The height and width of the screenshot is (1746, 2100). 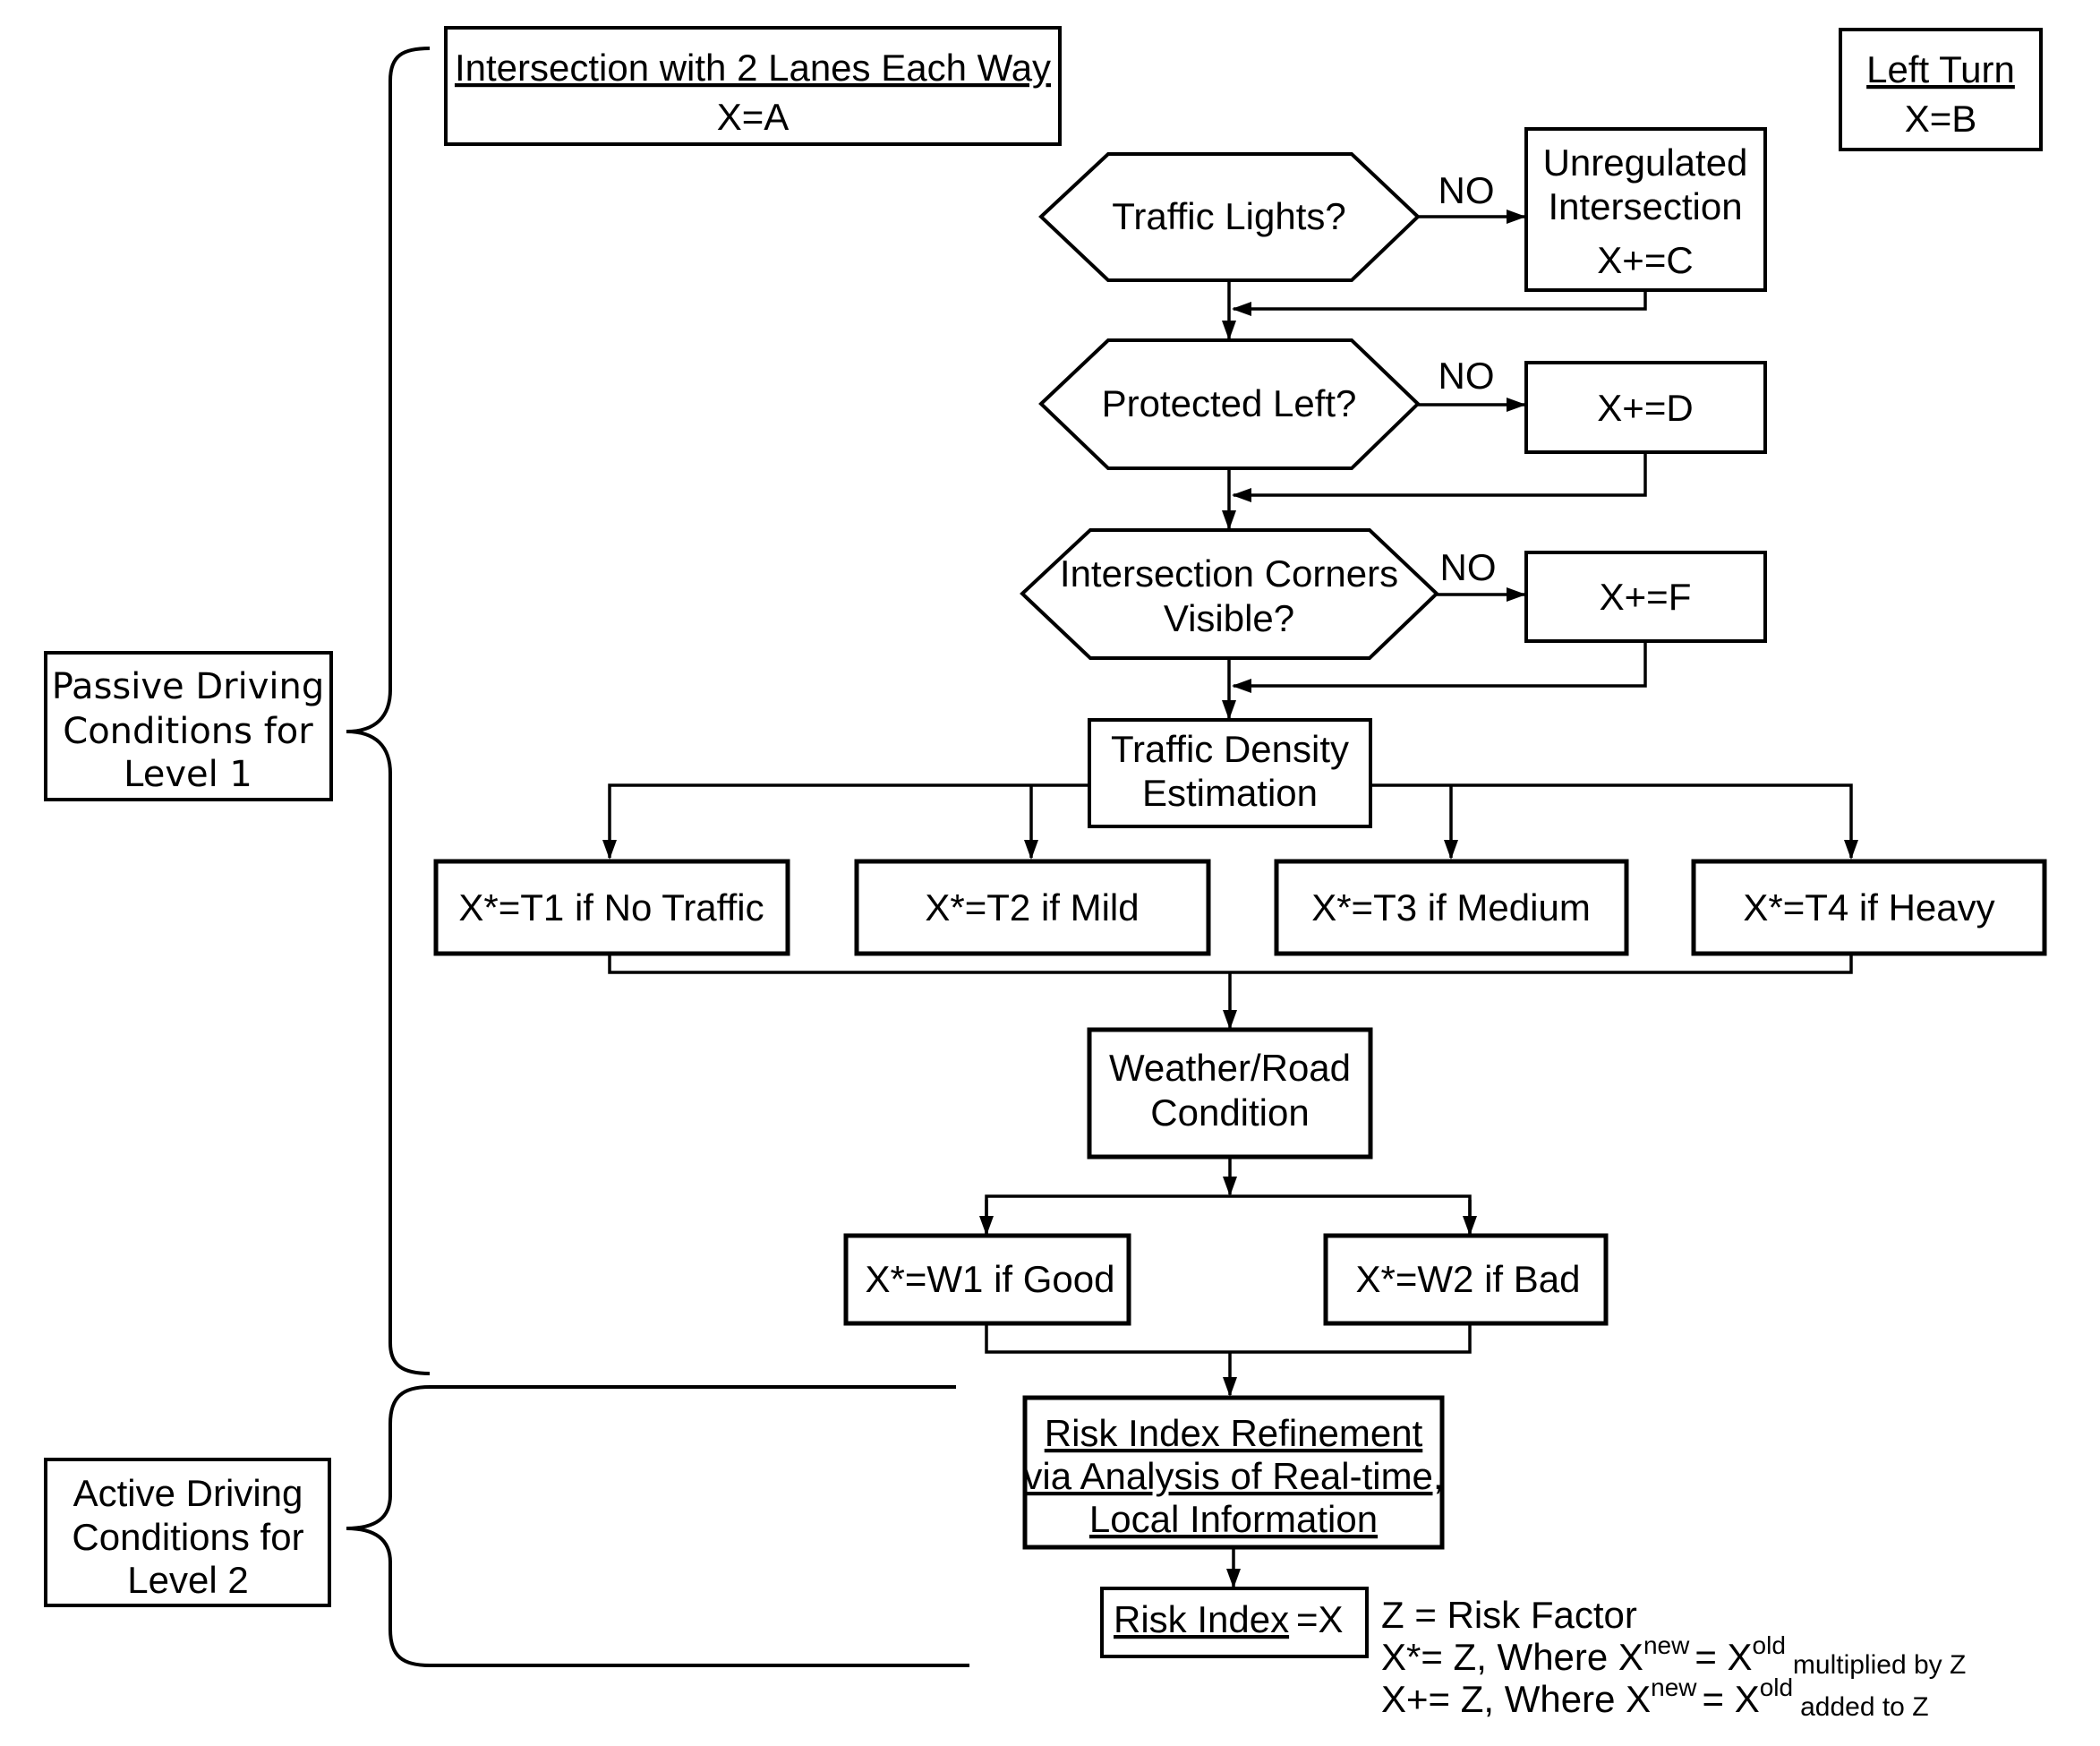 I want to click on option-label: X*=W2 if Bad, so click(x=1468, y=1279).